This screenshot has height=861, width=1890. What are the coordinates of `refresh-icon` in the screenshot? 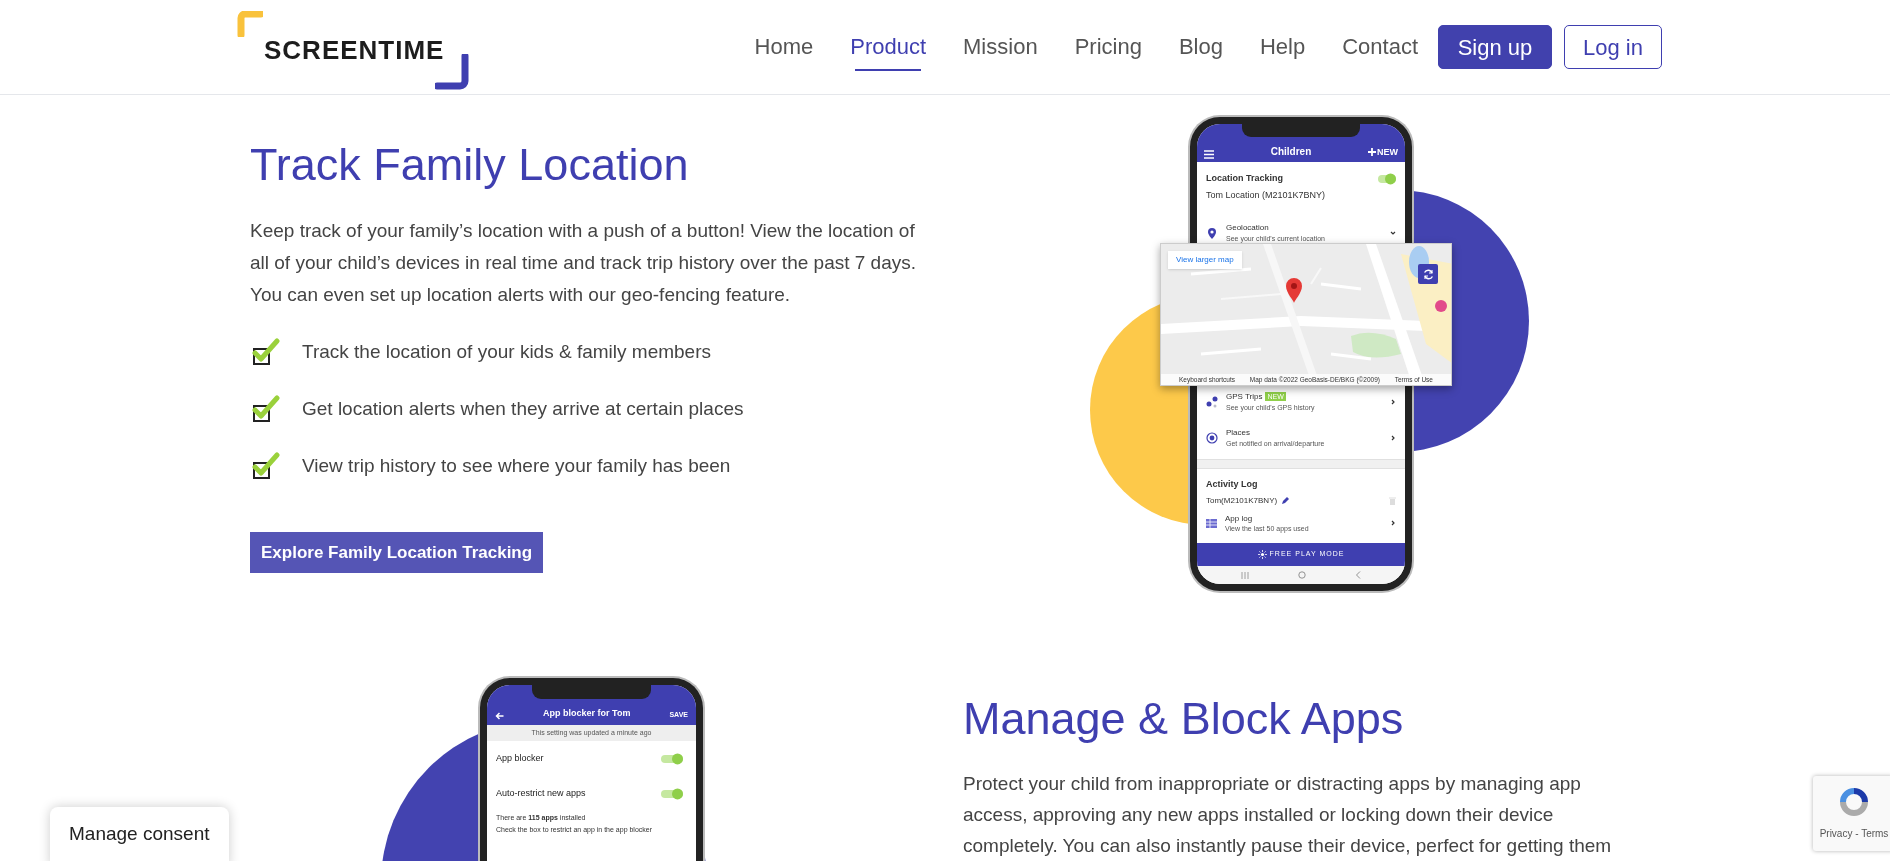 It's located at (1428, 274).